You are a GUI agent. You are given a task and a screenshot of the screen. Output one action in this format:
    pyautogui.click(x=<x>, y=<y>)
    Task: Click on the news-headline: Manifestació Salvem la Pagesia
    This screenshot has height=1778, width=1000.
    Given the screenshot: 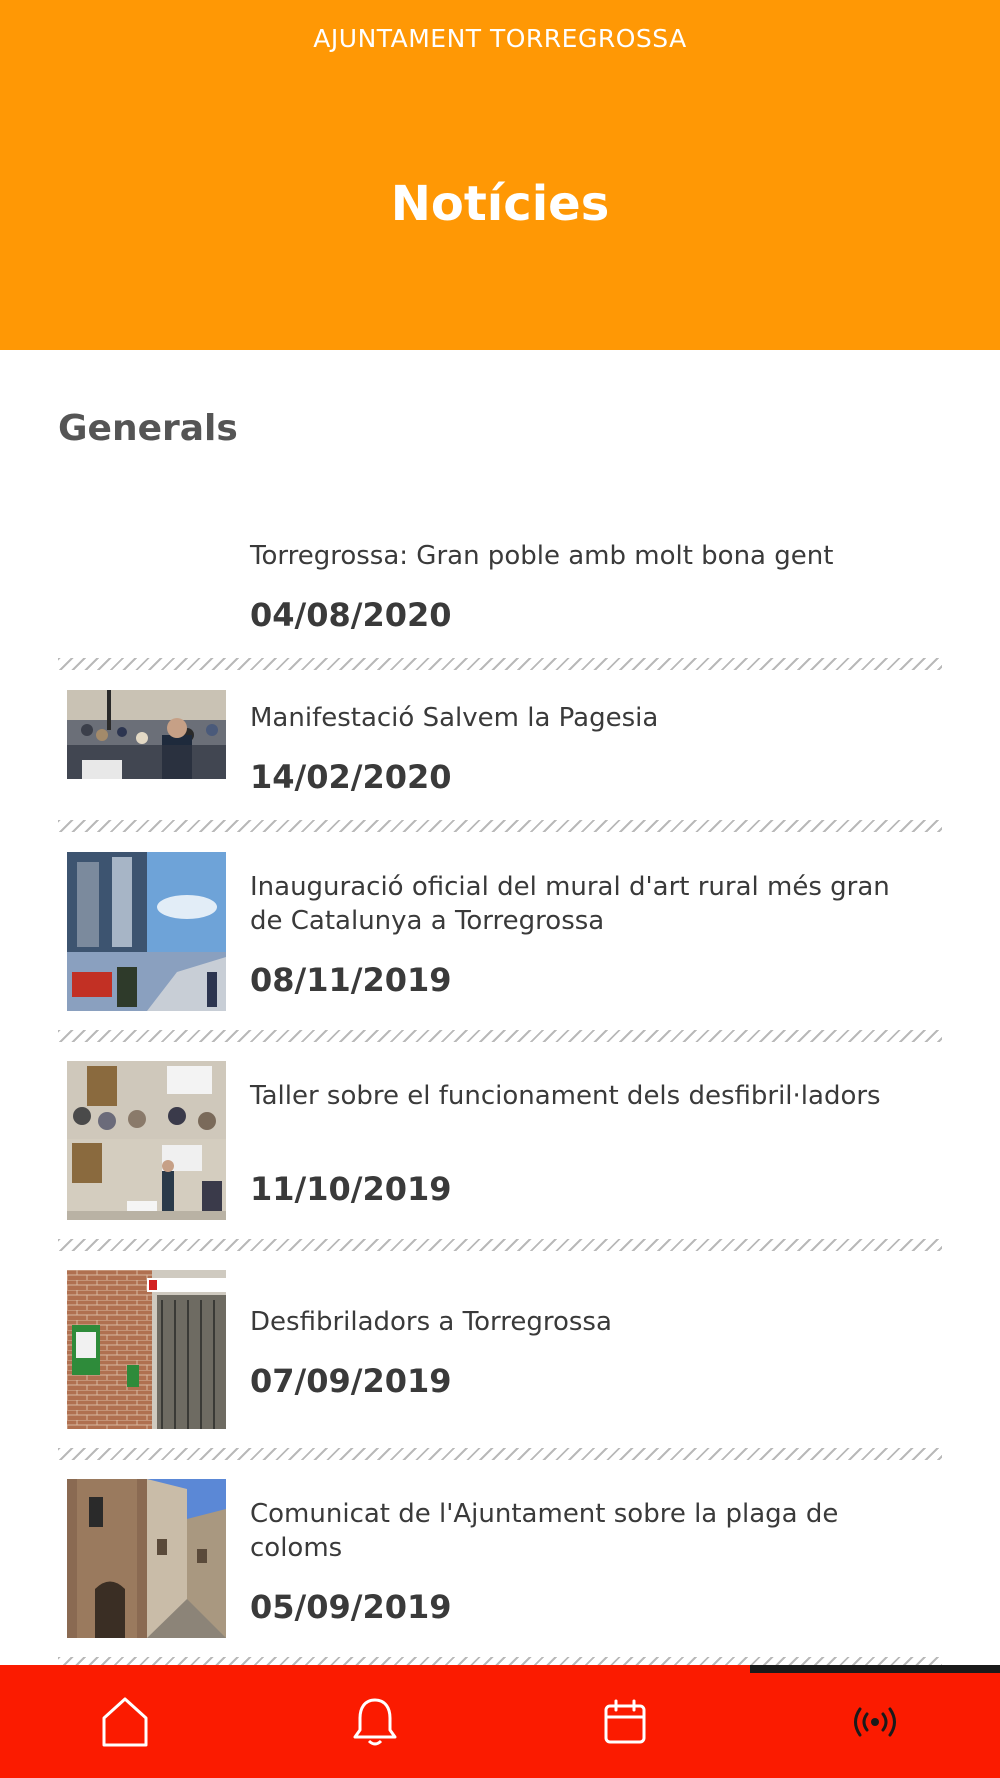 What is the action you would take?
    pyautogui.click(x=454, y=718)
    